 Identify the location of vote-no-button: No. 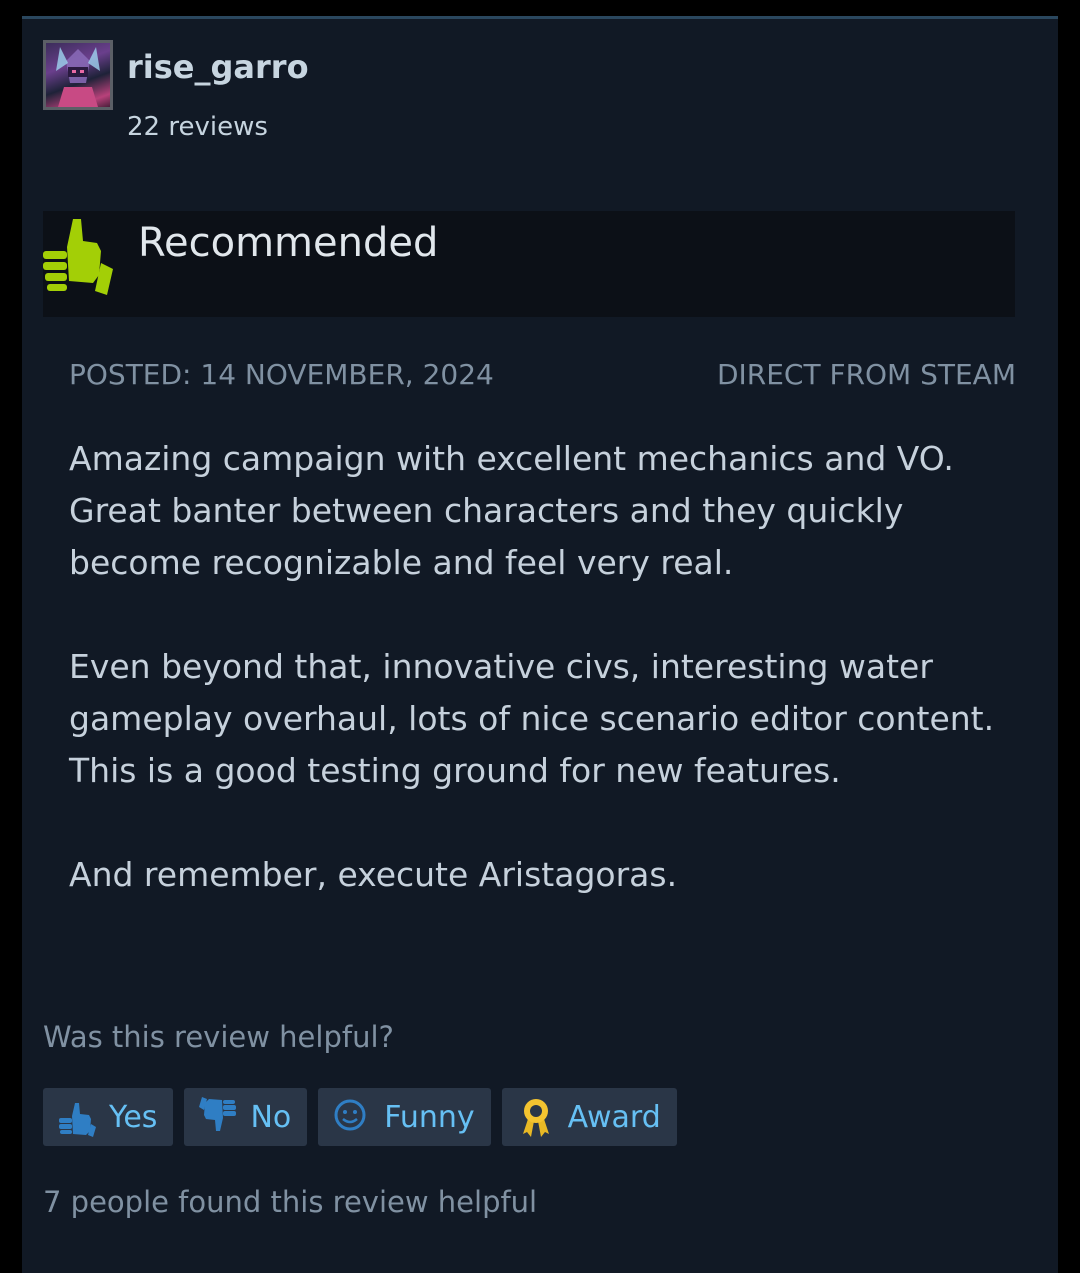
(246, 1117).